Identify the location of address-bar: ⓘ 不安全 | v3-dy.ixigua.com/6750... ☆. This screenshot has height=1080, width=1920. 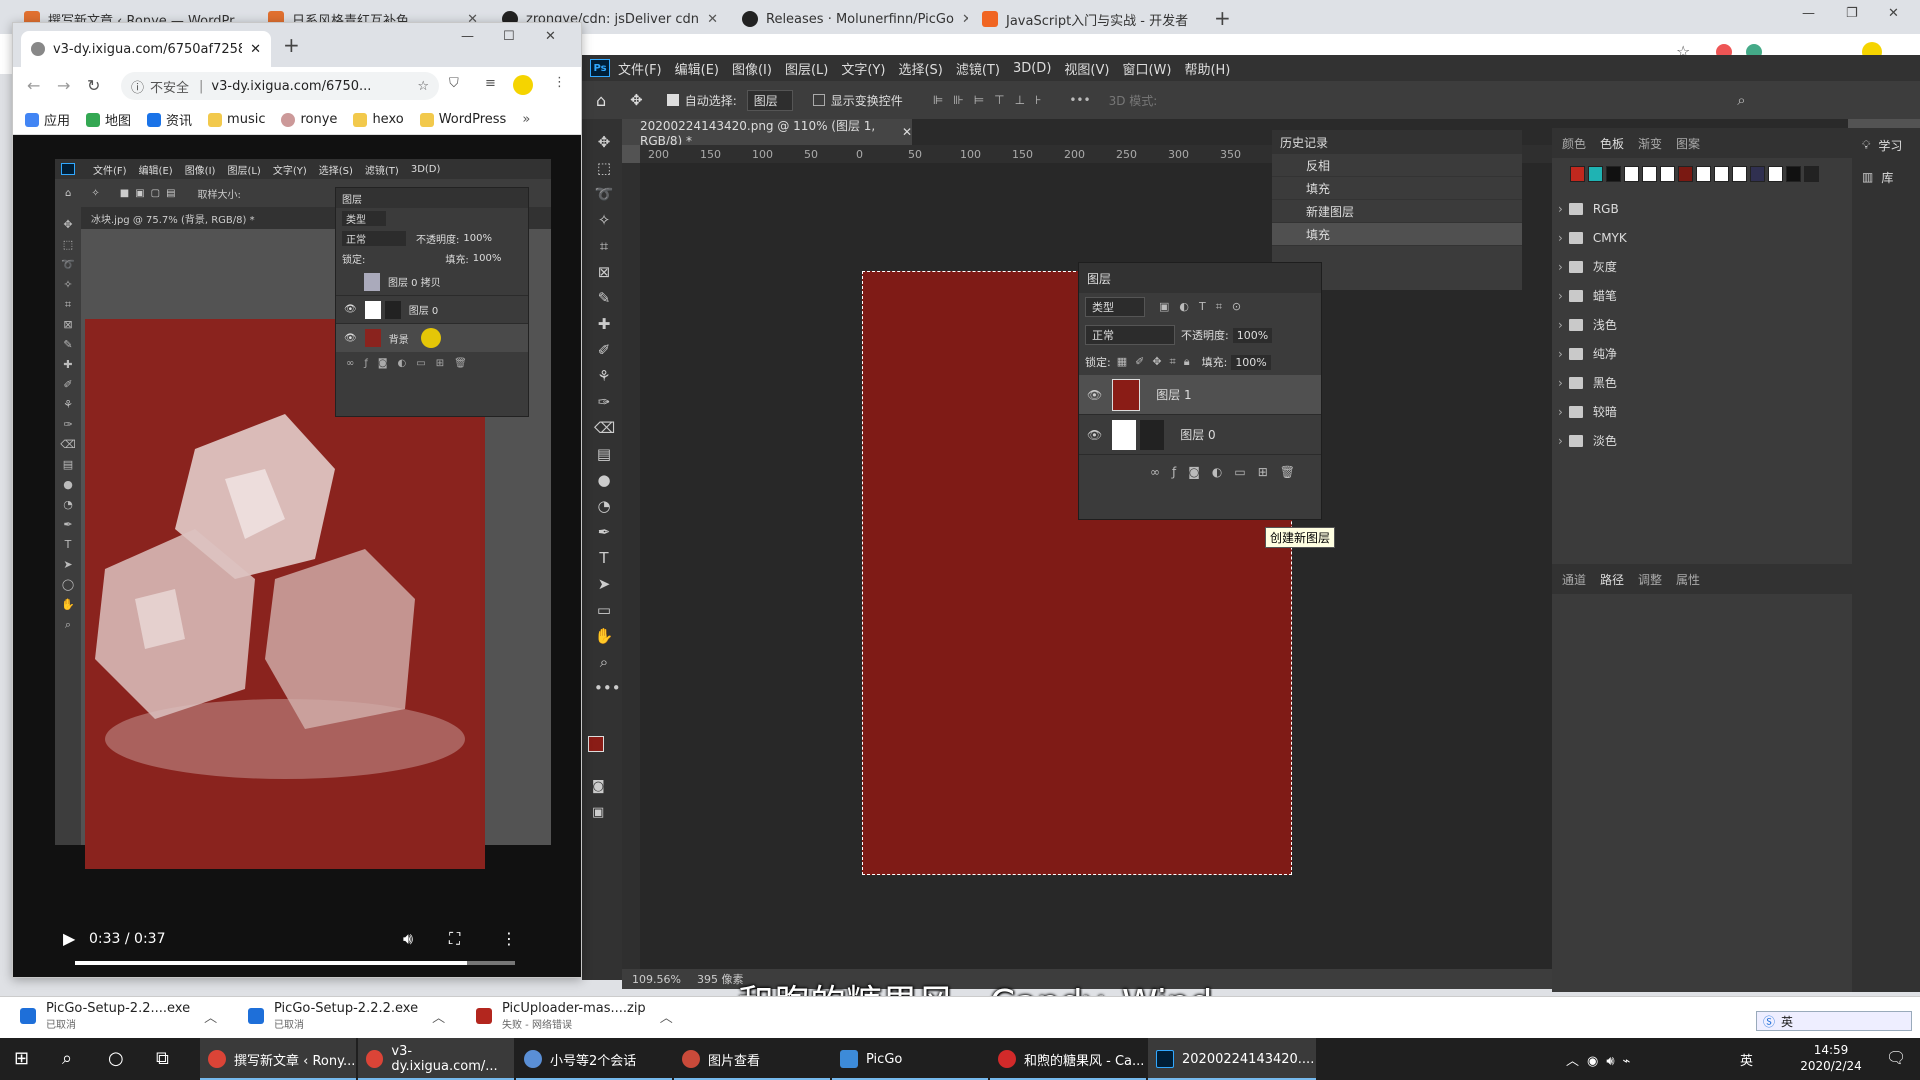
(280, 86).